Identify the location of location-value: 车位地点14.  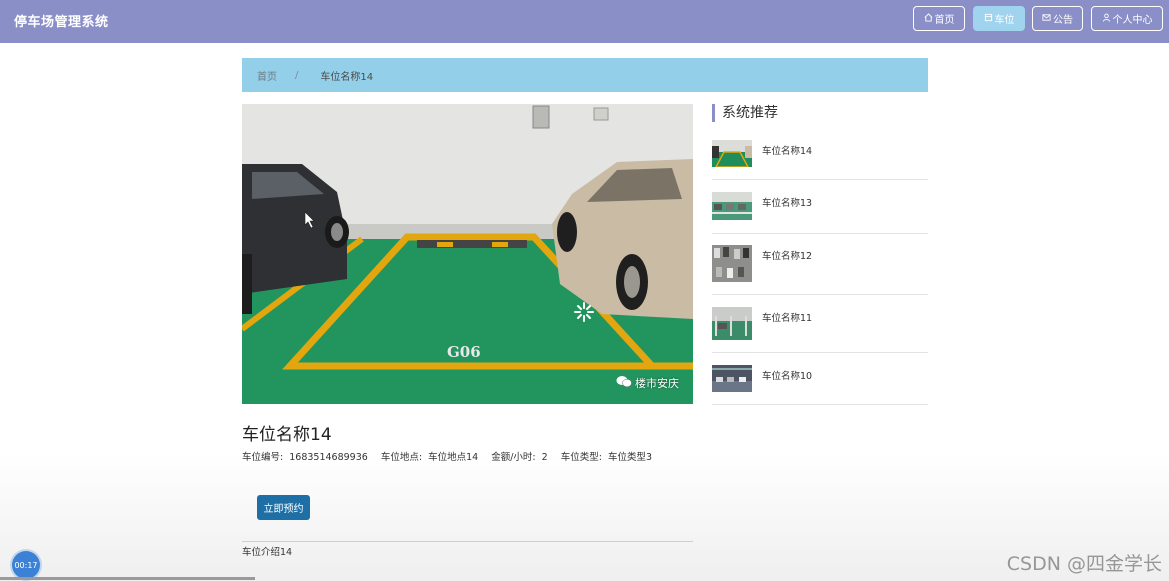
(453, 457).